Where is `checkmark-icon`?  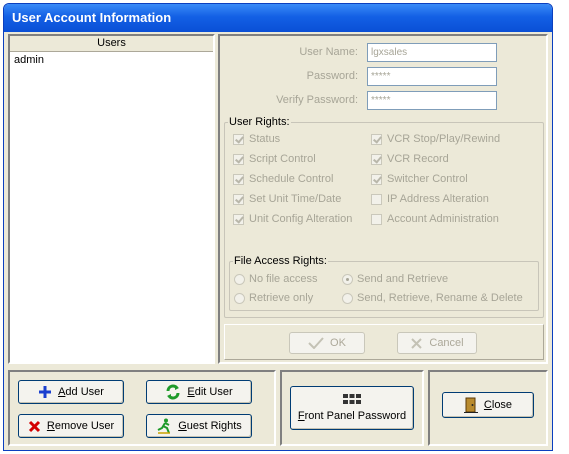 checkmark-icon is located at coordinates (316, 343).